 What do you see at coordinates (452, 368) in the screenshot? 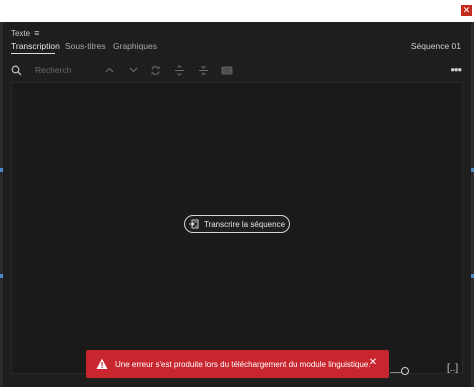
I see `fullscreen-icon: [..]` at bounding box center [452, 368].